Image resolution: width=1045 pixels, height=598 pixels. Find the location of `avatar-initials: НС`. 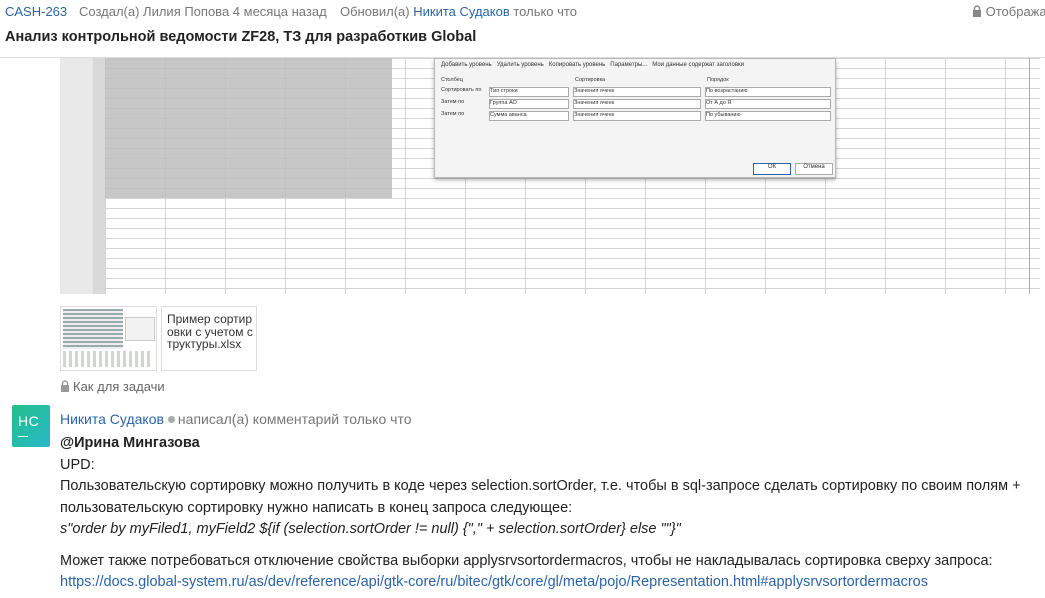

avatar-initials: НС is located at coordinates (29, 421).